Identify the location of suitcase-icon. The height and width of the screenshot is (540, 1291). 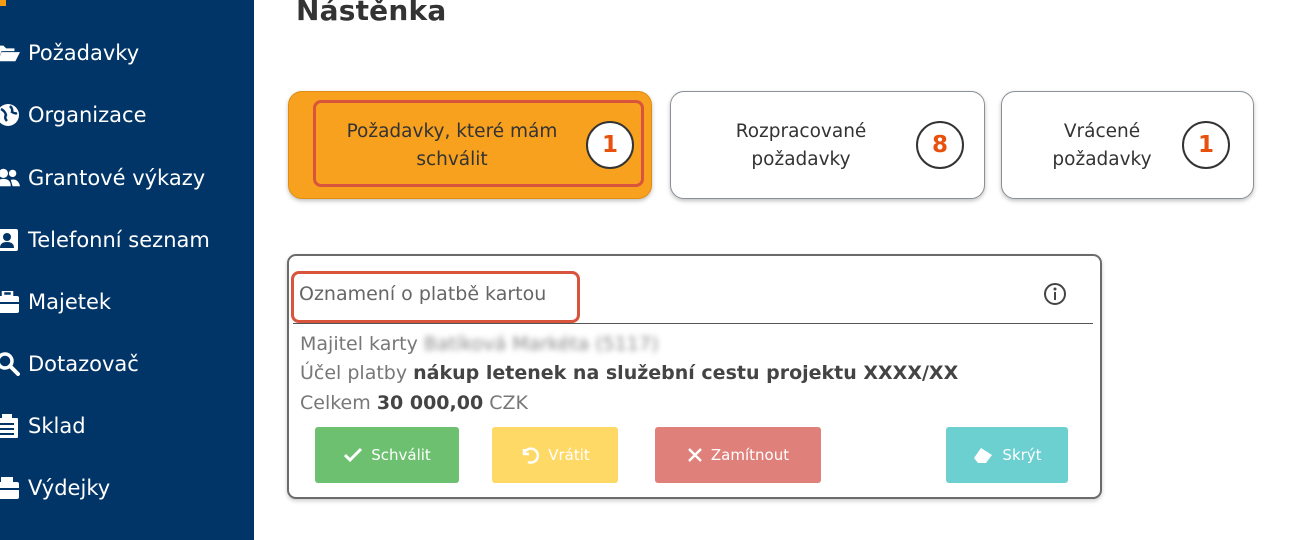
(10, 302).